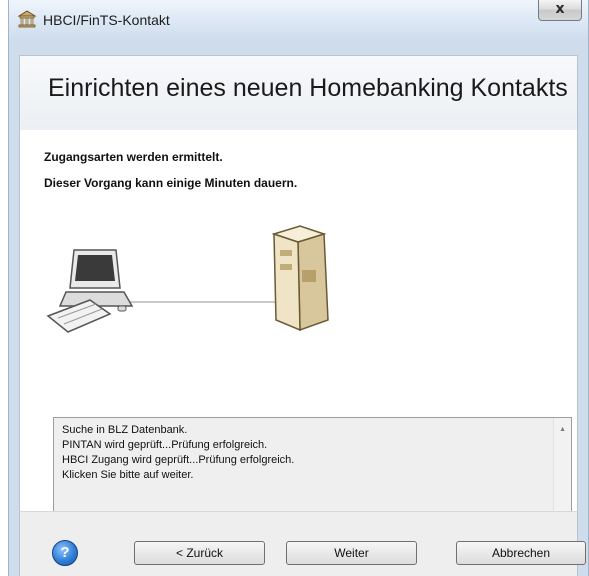  I want to click on next-button: Weiter, so click(351, 553).